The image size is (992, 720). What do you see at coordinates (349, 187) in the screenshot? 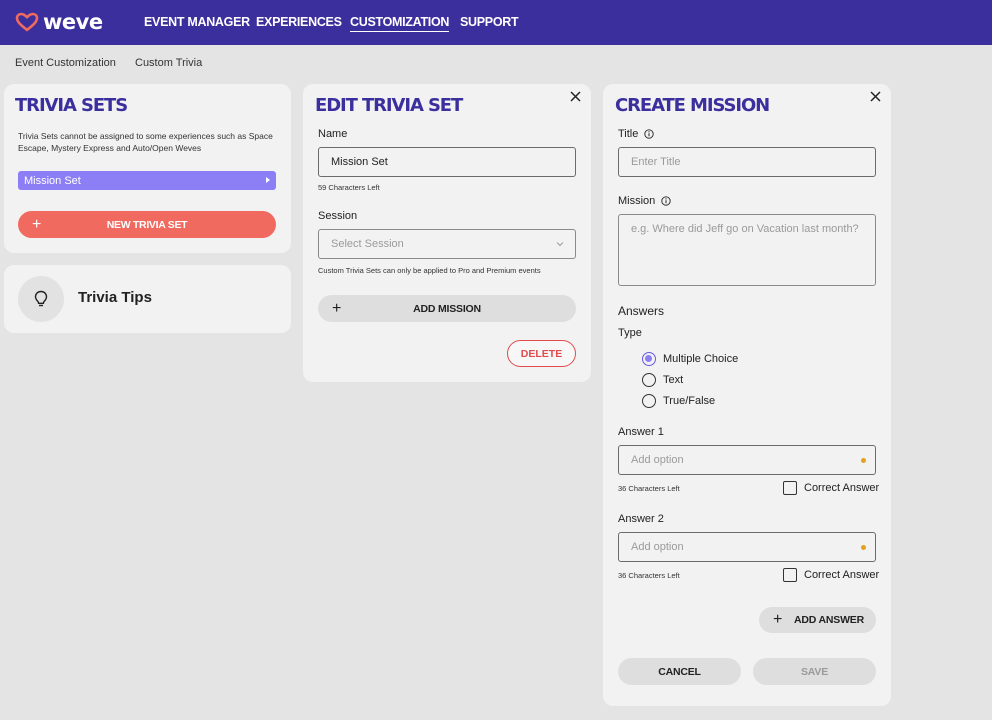
I see `name-char-hint: 59 Characters Left` at bounding box center [349, 187].